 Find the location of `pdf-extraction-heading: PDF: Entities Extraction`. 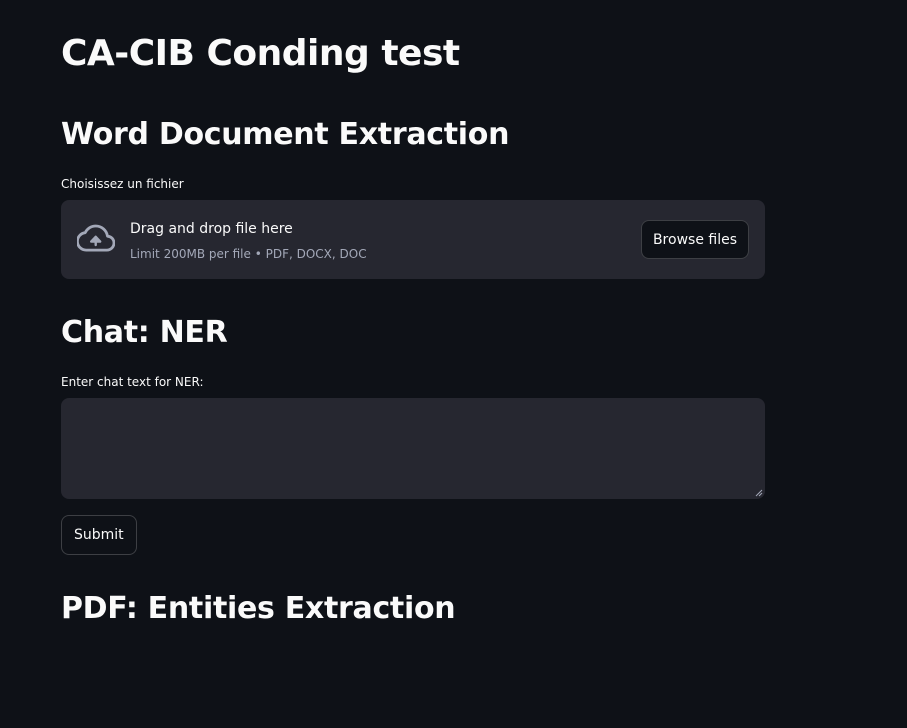

pdf-extraction-heading: PDF: Entities Extraction is located at coordinates (258, 608).